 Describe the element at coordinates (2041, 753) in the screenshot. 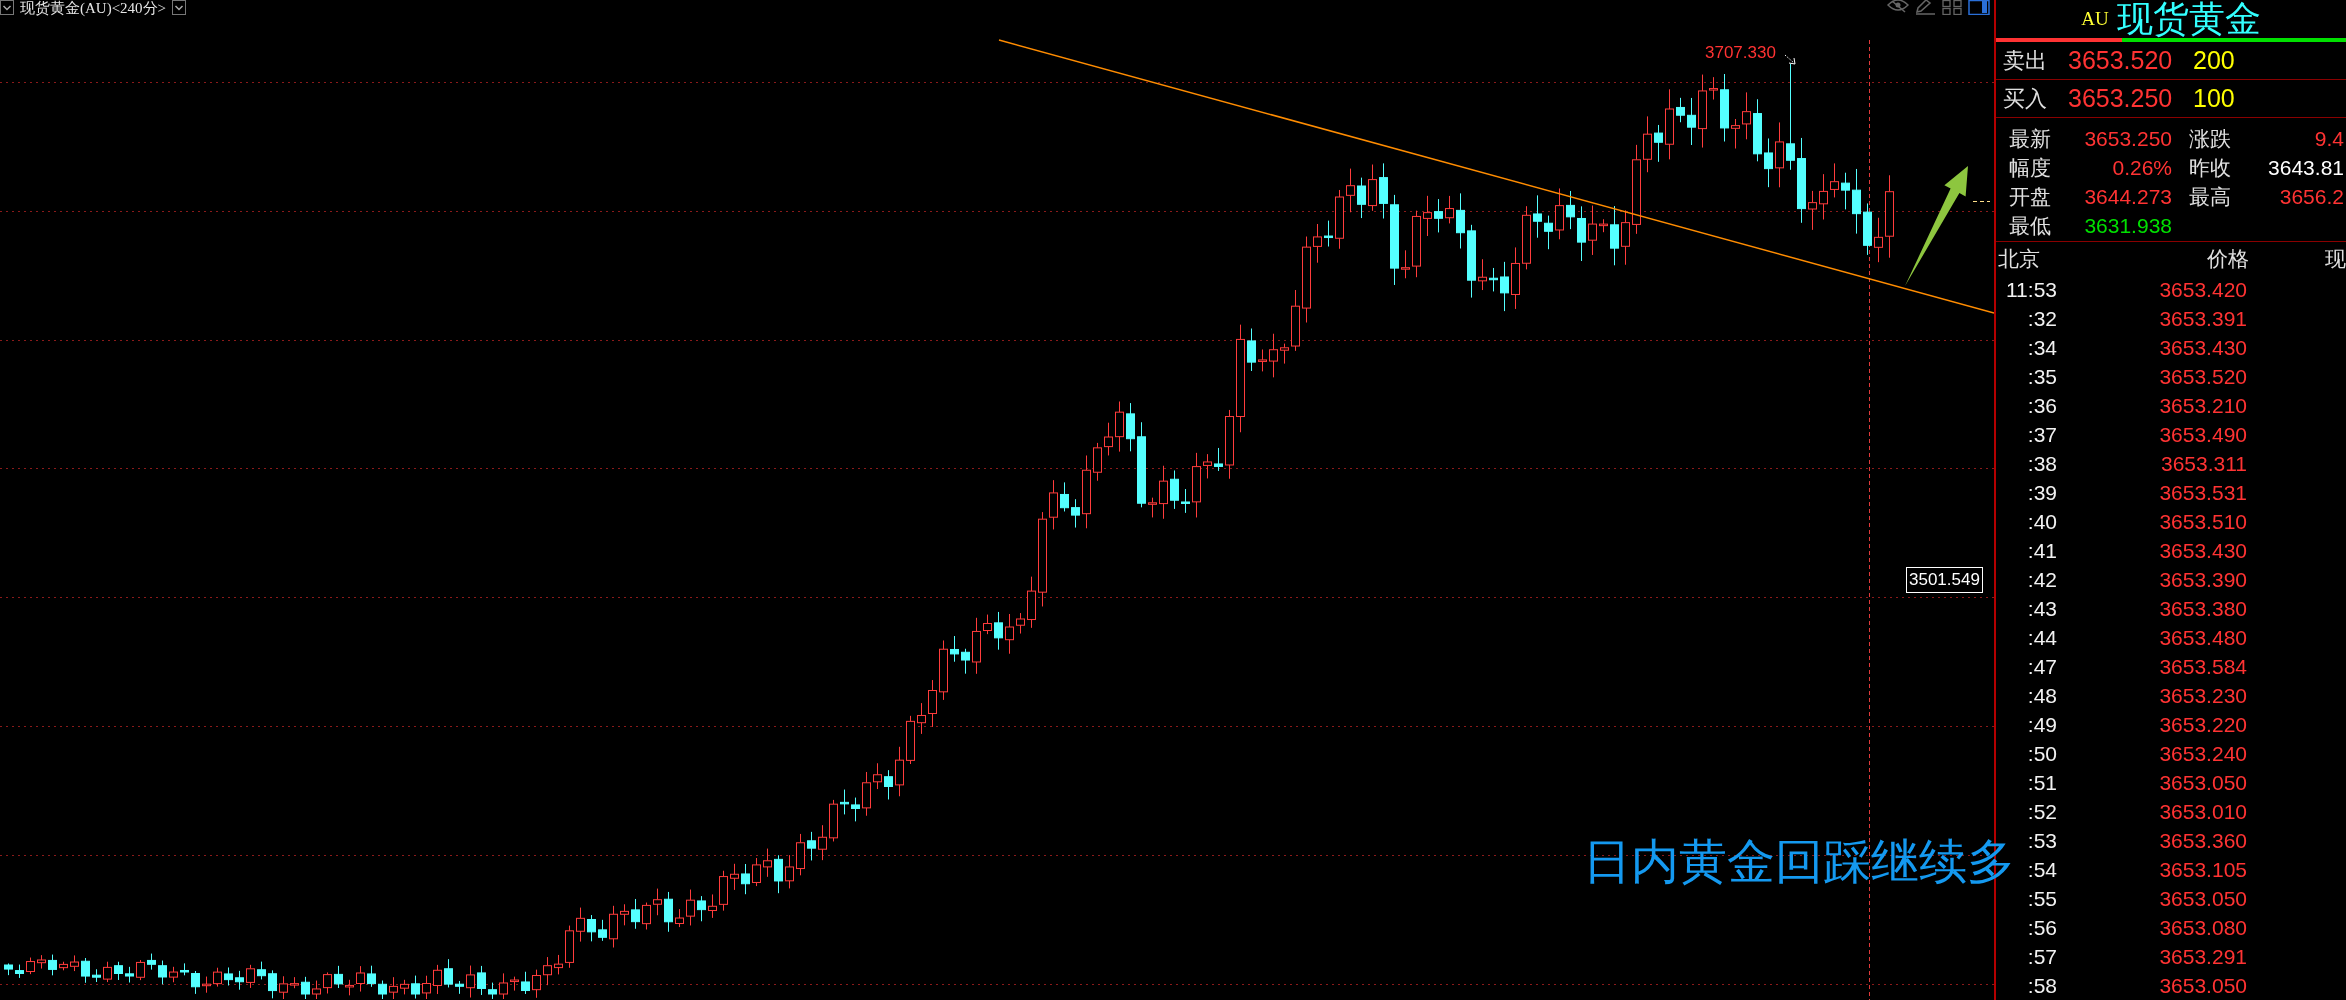

I see `tick-time: :50` at that location.